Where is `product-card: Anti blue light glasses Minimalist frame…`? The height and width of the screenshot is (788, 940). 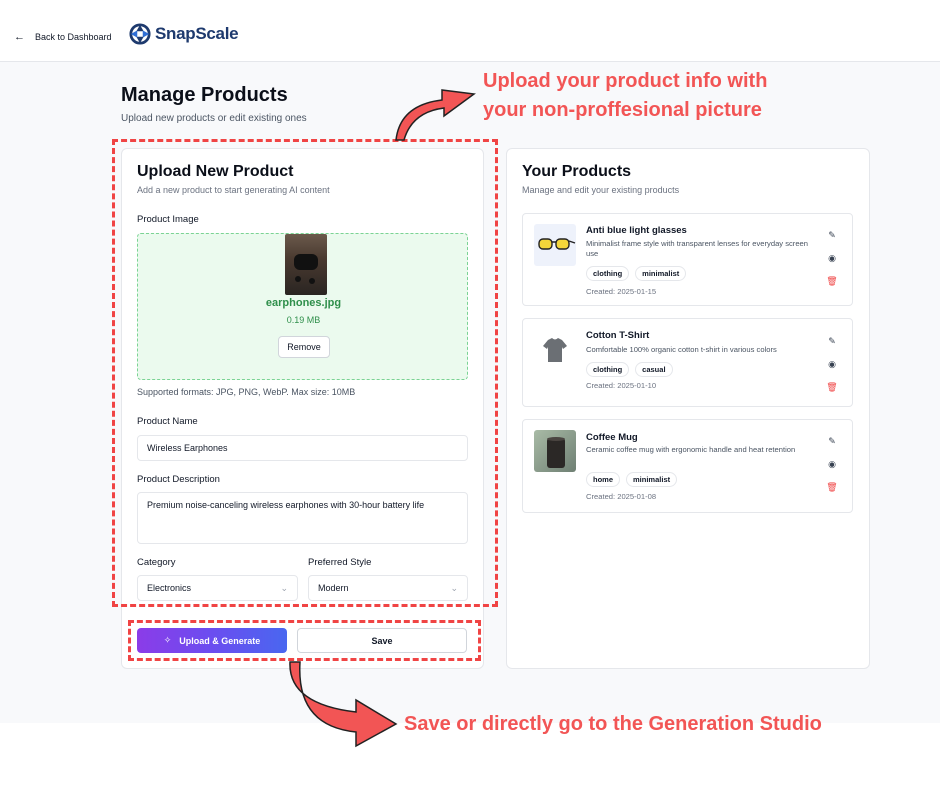
product-card: Anti blue light glasses Minimalist frame… is located at coordinates (687, 259).